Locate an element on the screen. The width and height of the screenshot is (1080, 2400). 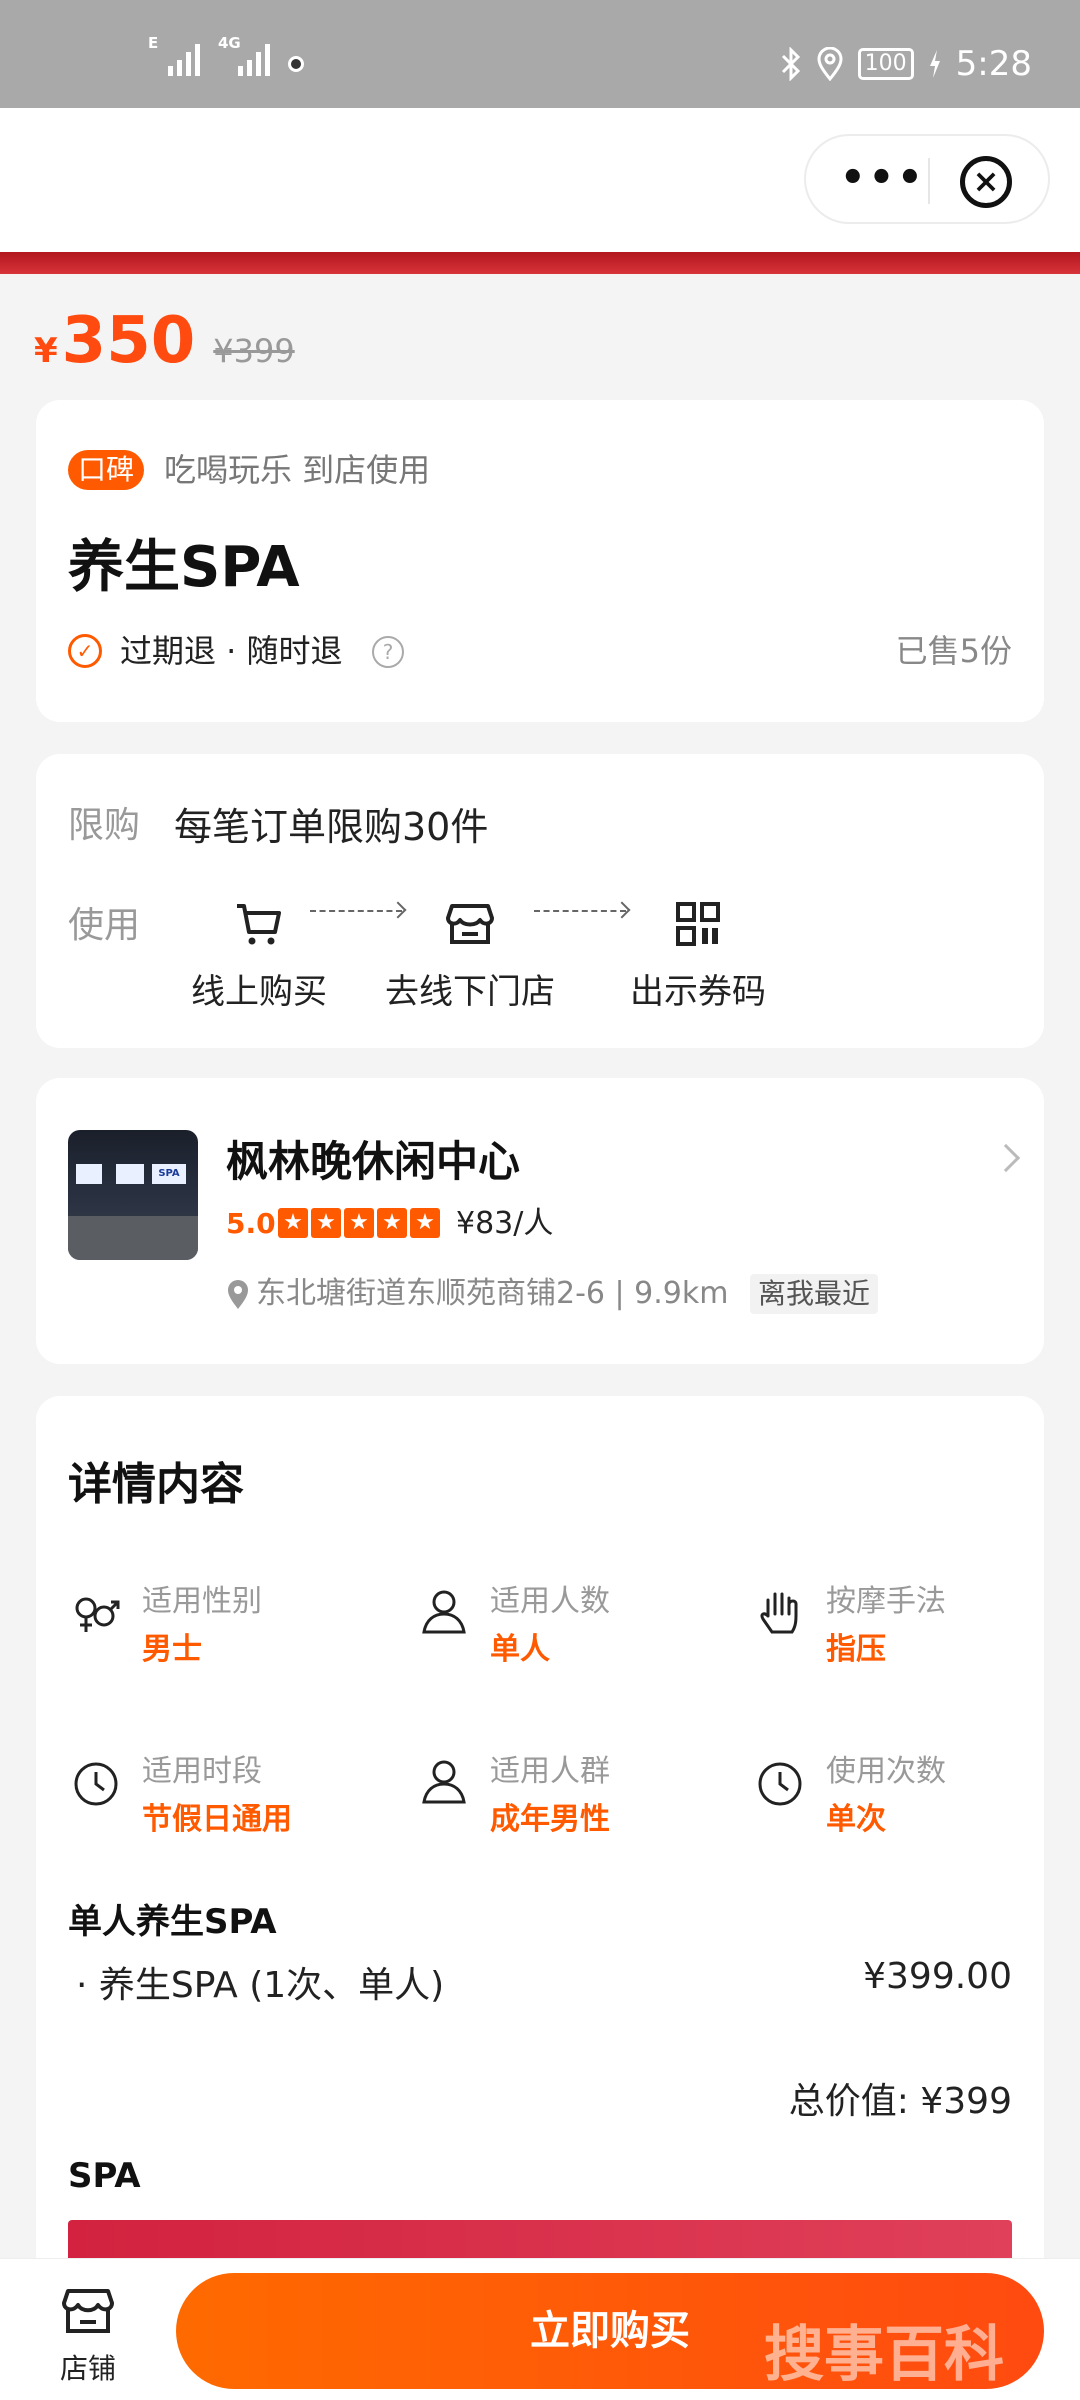
limit-label: 限购 is located at coordinates (104, 825).